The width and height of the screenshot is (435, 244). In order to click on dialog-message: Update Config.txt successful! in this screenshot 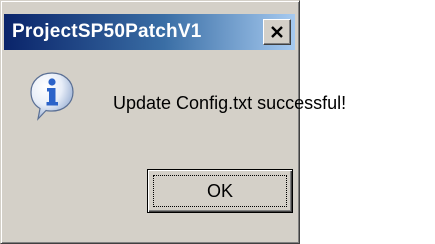, I will do `click(230, 103)`.